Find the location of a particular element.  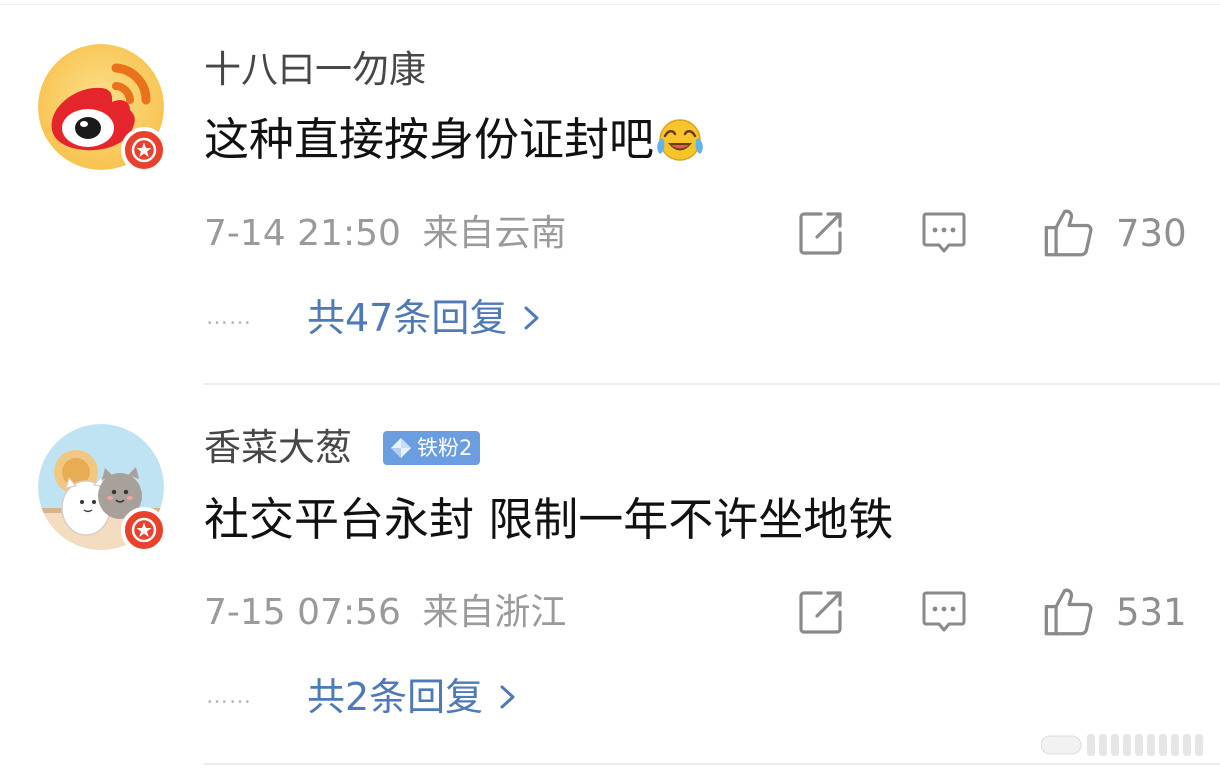

fan-level-label: 铁粉2 is located at coordinates (445, 448).